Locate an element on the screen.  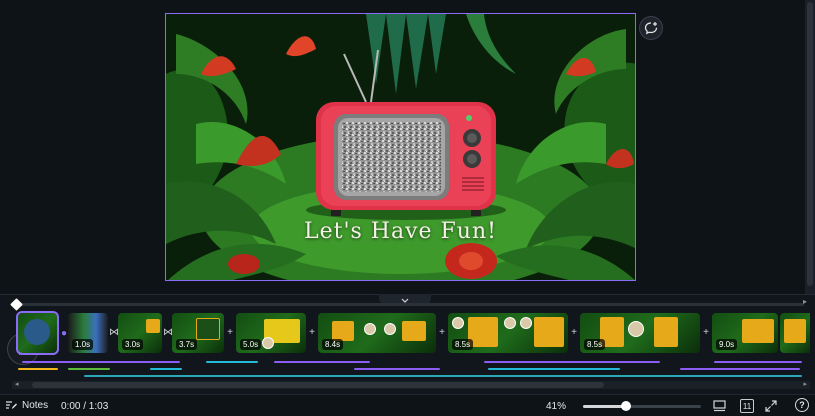
timeline-clip: 3.7s is located at coordinates (198, 333).